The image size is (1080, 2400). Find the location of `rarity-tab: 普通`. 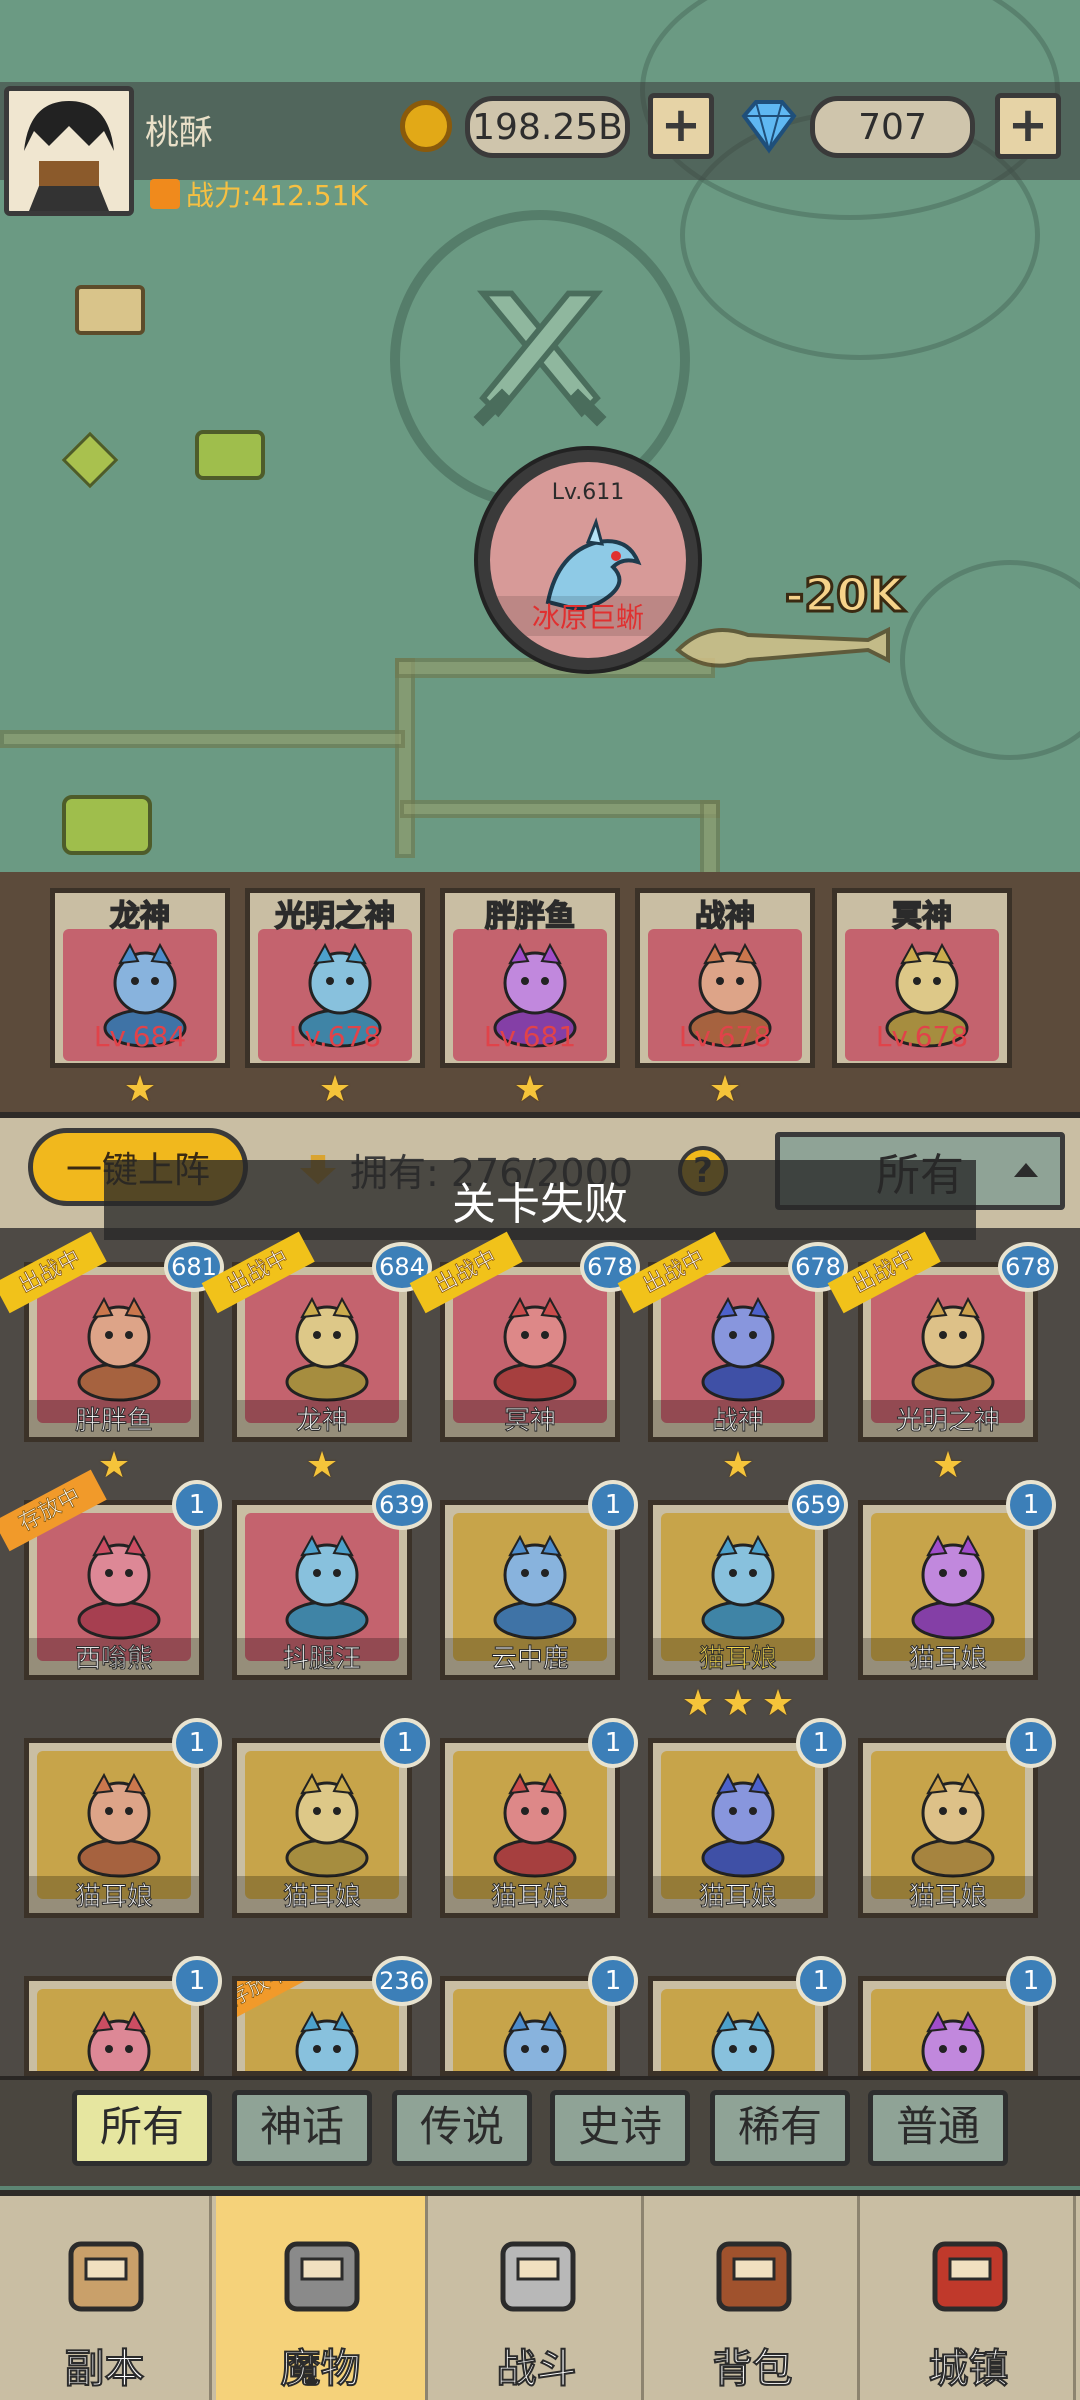

rarity-tab: 普通 is located at coordinates (938, 2128).